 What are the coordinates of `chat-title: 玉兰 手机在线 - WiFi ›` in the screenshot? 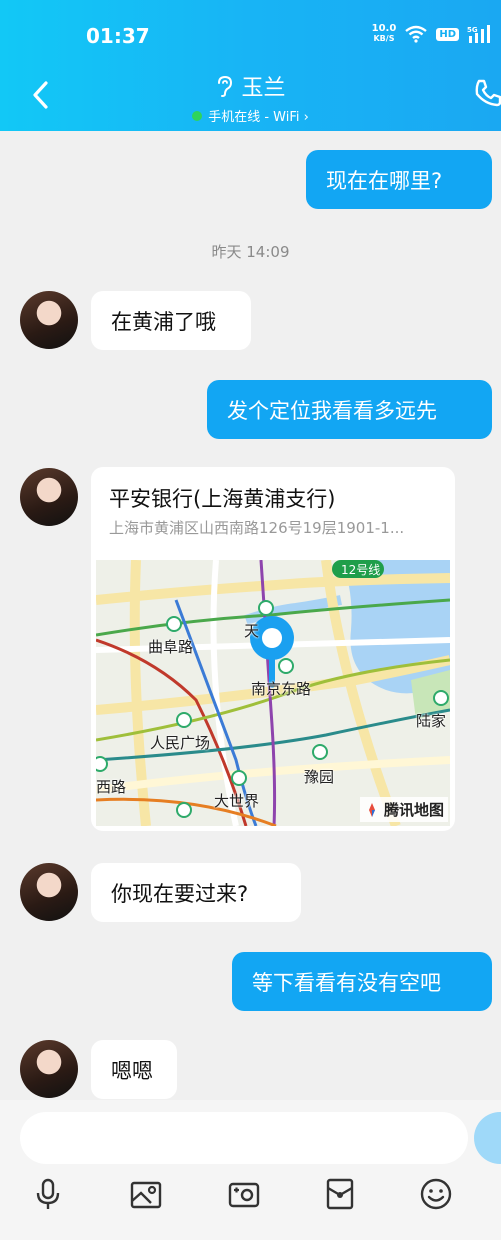 It's located at (250, 97).